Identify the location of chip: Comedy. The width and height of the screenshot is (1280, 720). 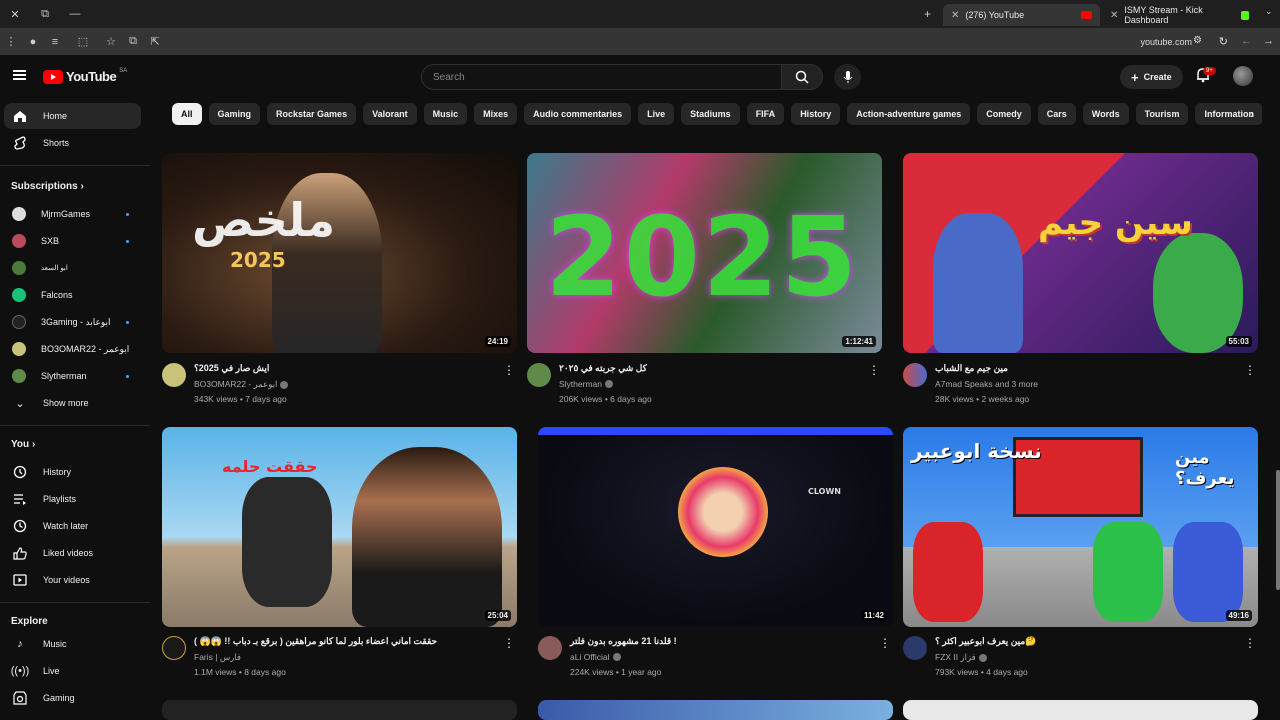
(1004, 114).